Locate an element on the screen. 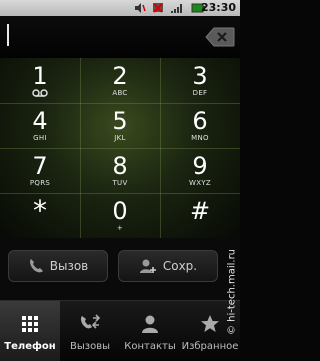  tab-phone: Телефон is located at coordinates (30, 331).